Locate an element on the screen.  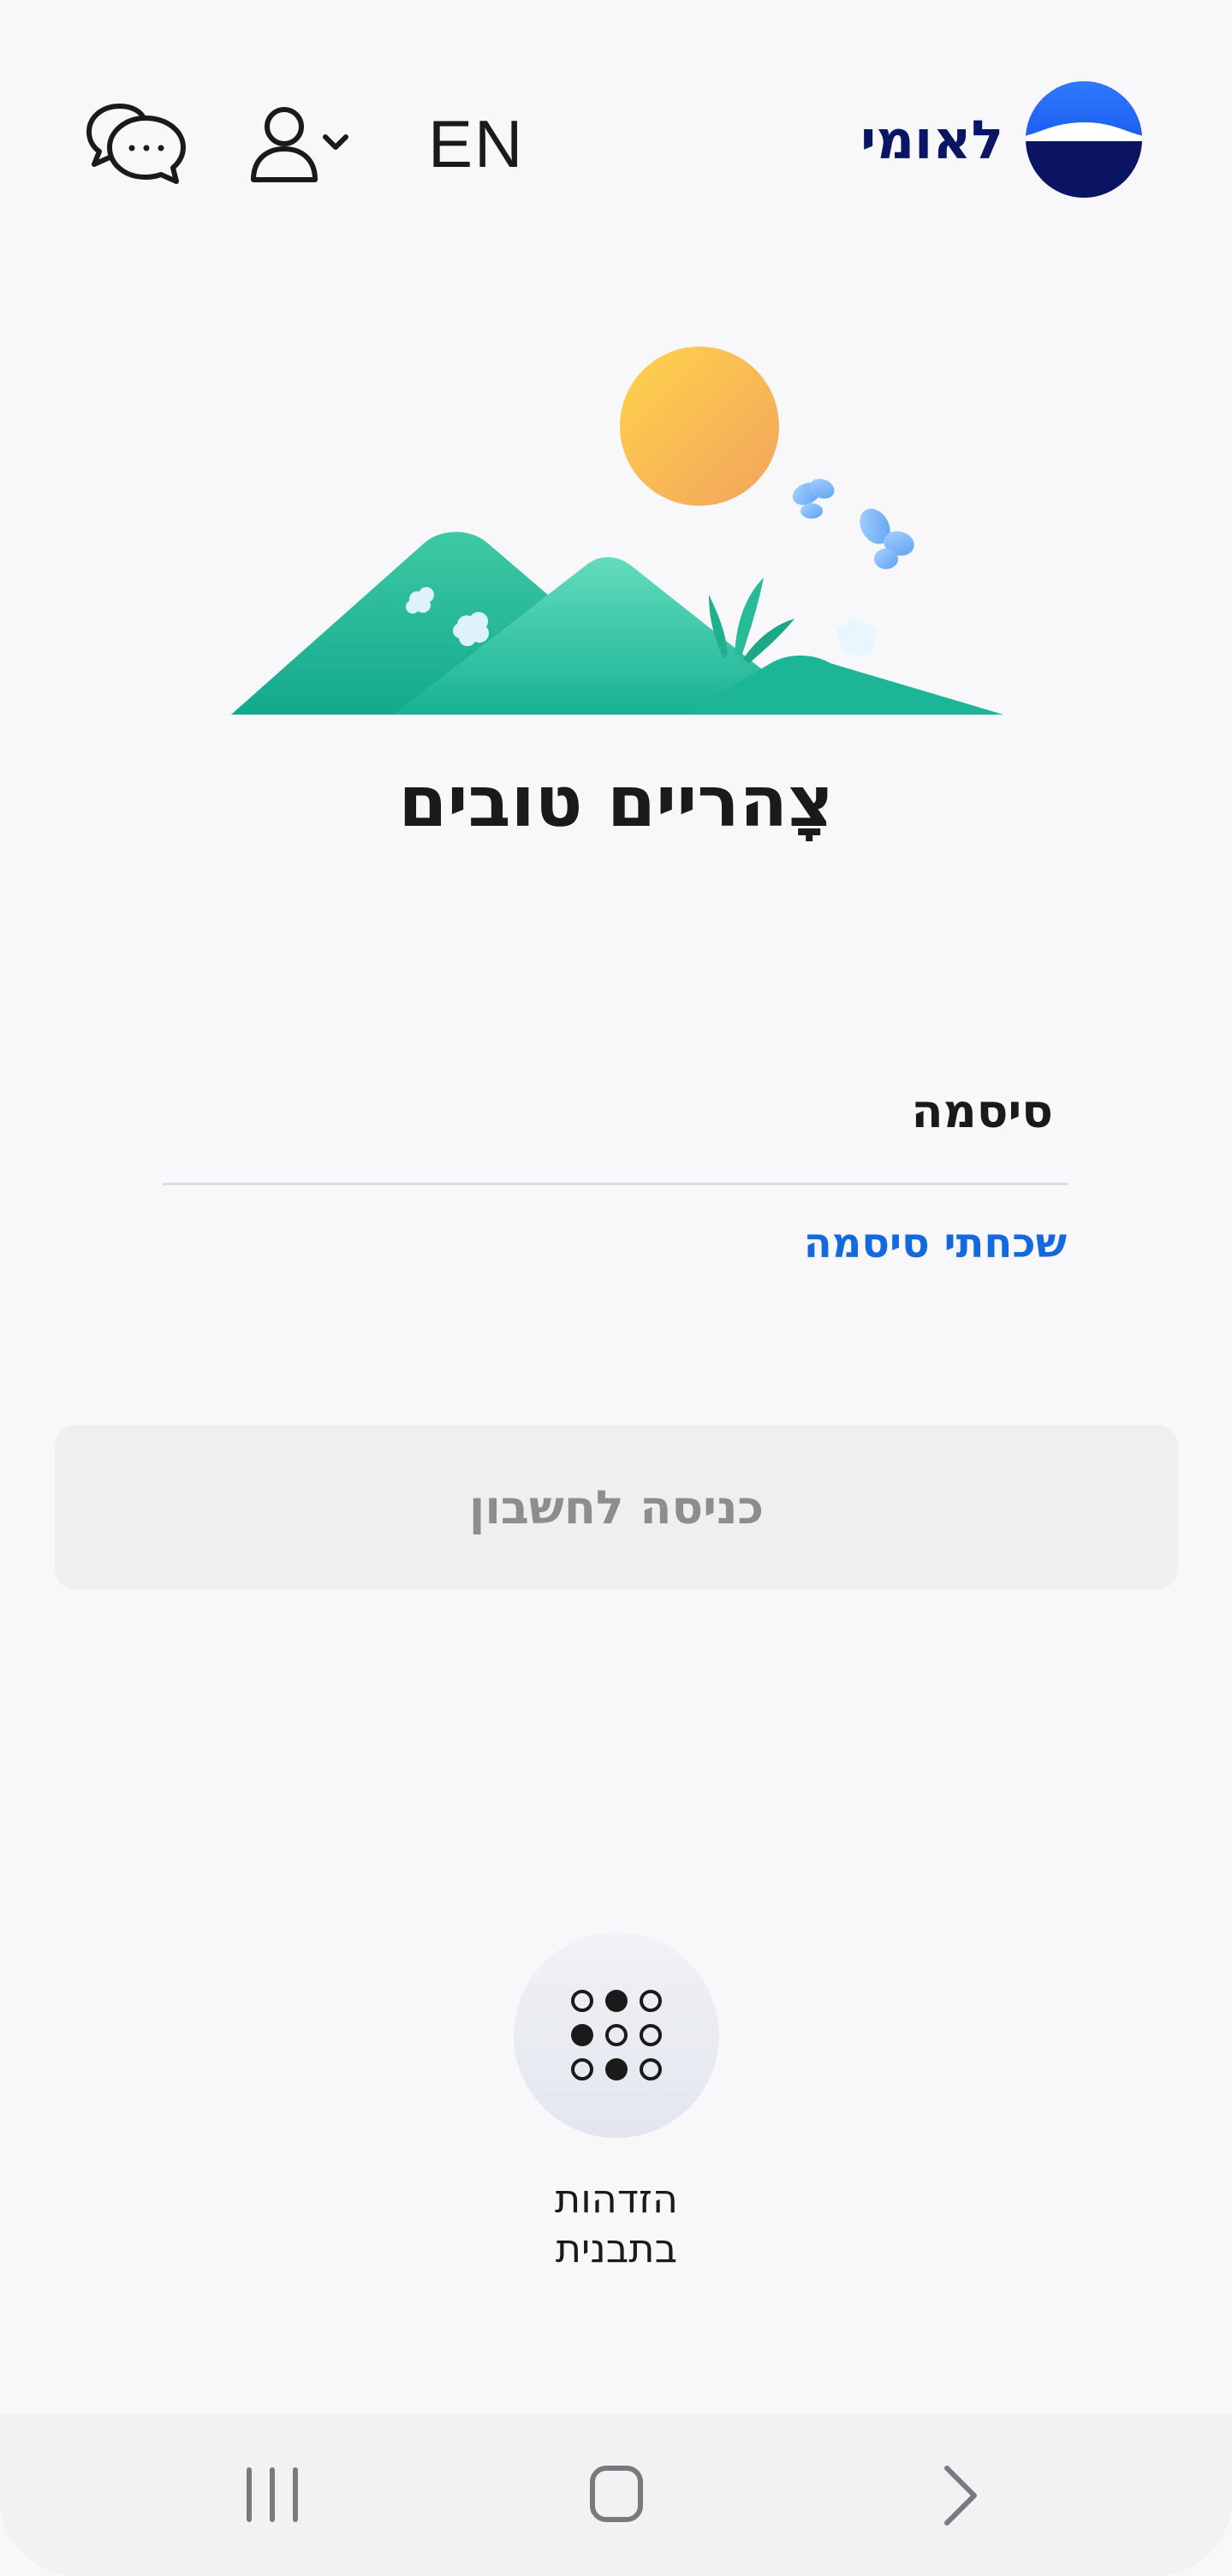
password-field: סיסמה is located at coordinates (615, 1129).